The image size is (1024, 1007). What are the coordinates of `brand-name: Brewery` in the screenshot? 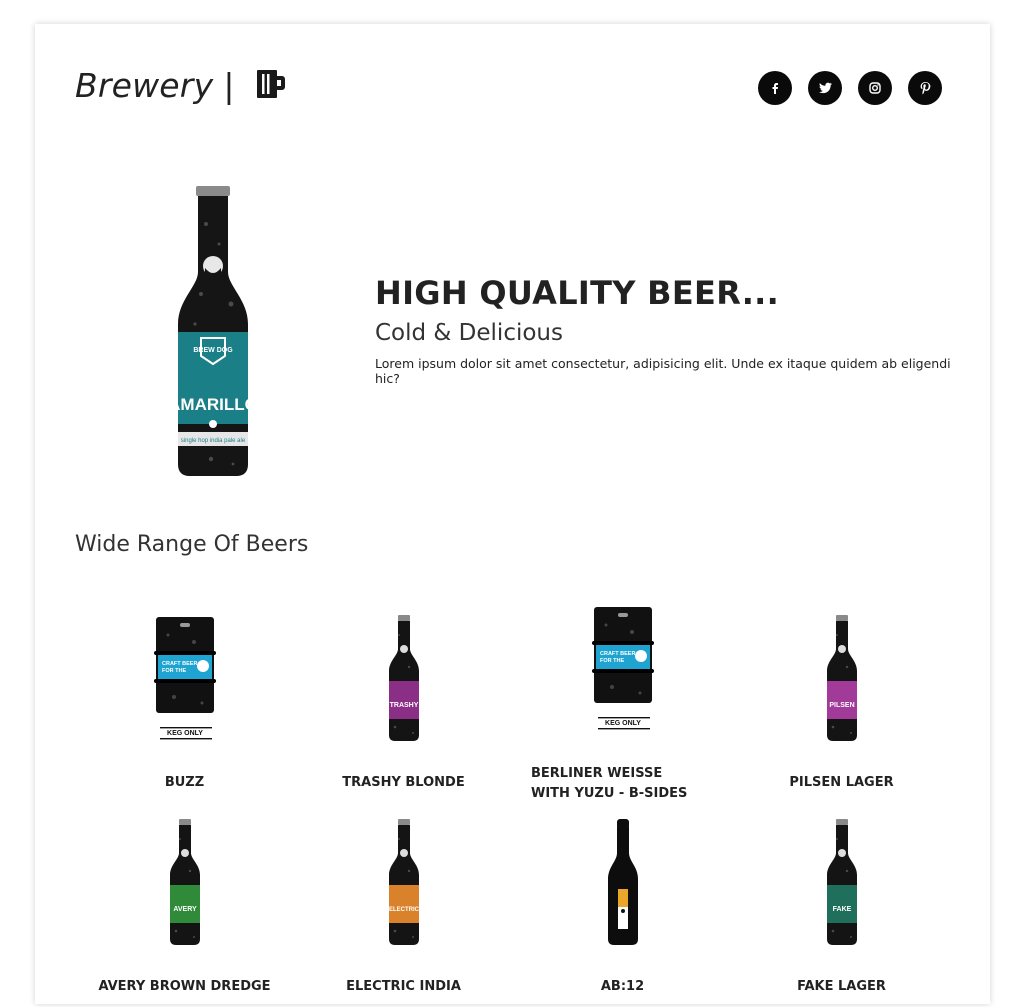 It's located at (144, 85).